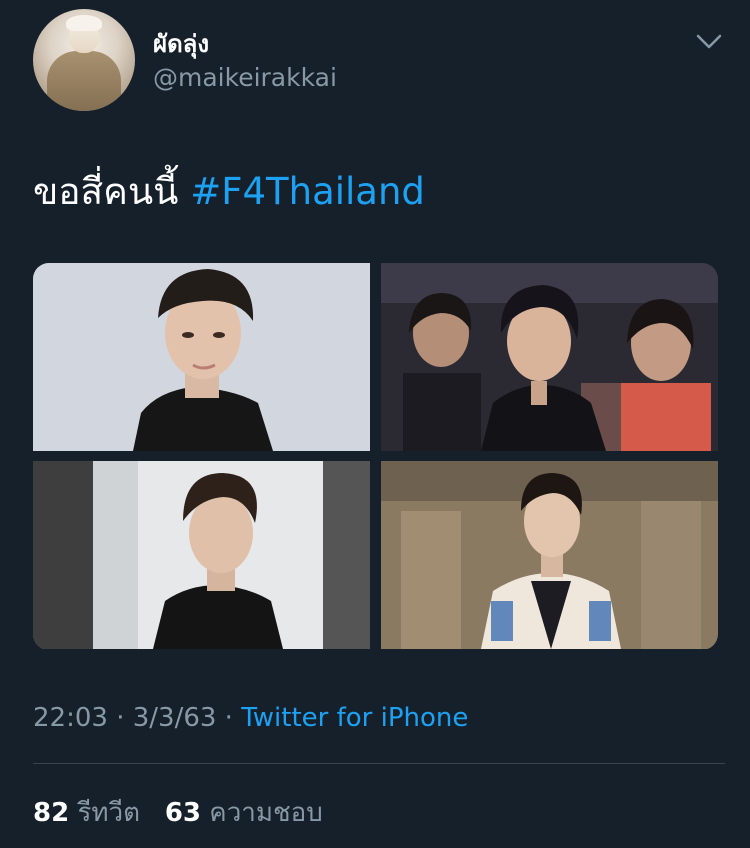 The height and width of the screenshot is (848, 750). What do you see at coordinates (379, 763) in the screenshot?
I see `divider` at bounding box center [379, 763].